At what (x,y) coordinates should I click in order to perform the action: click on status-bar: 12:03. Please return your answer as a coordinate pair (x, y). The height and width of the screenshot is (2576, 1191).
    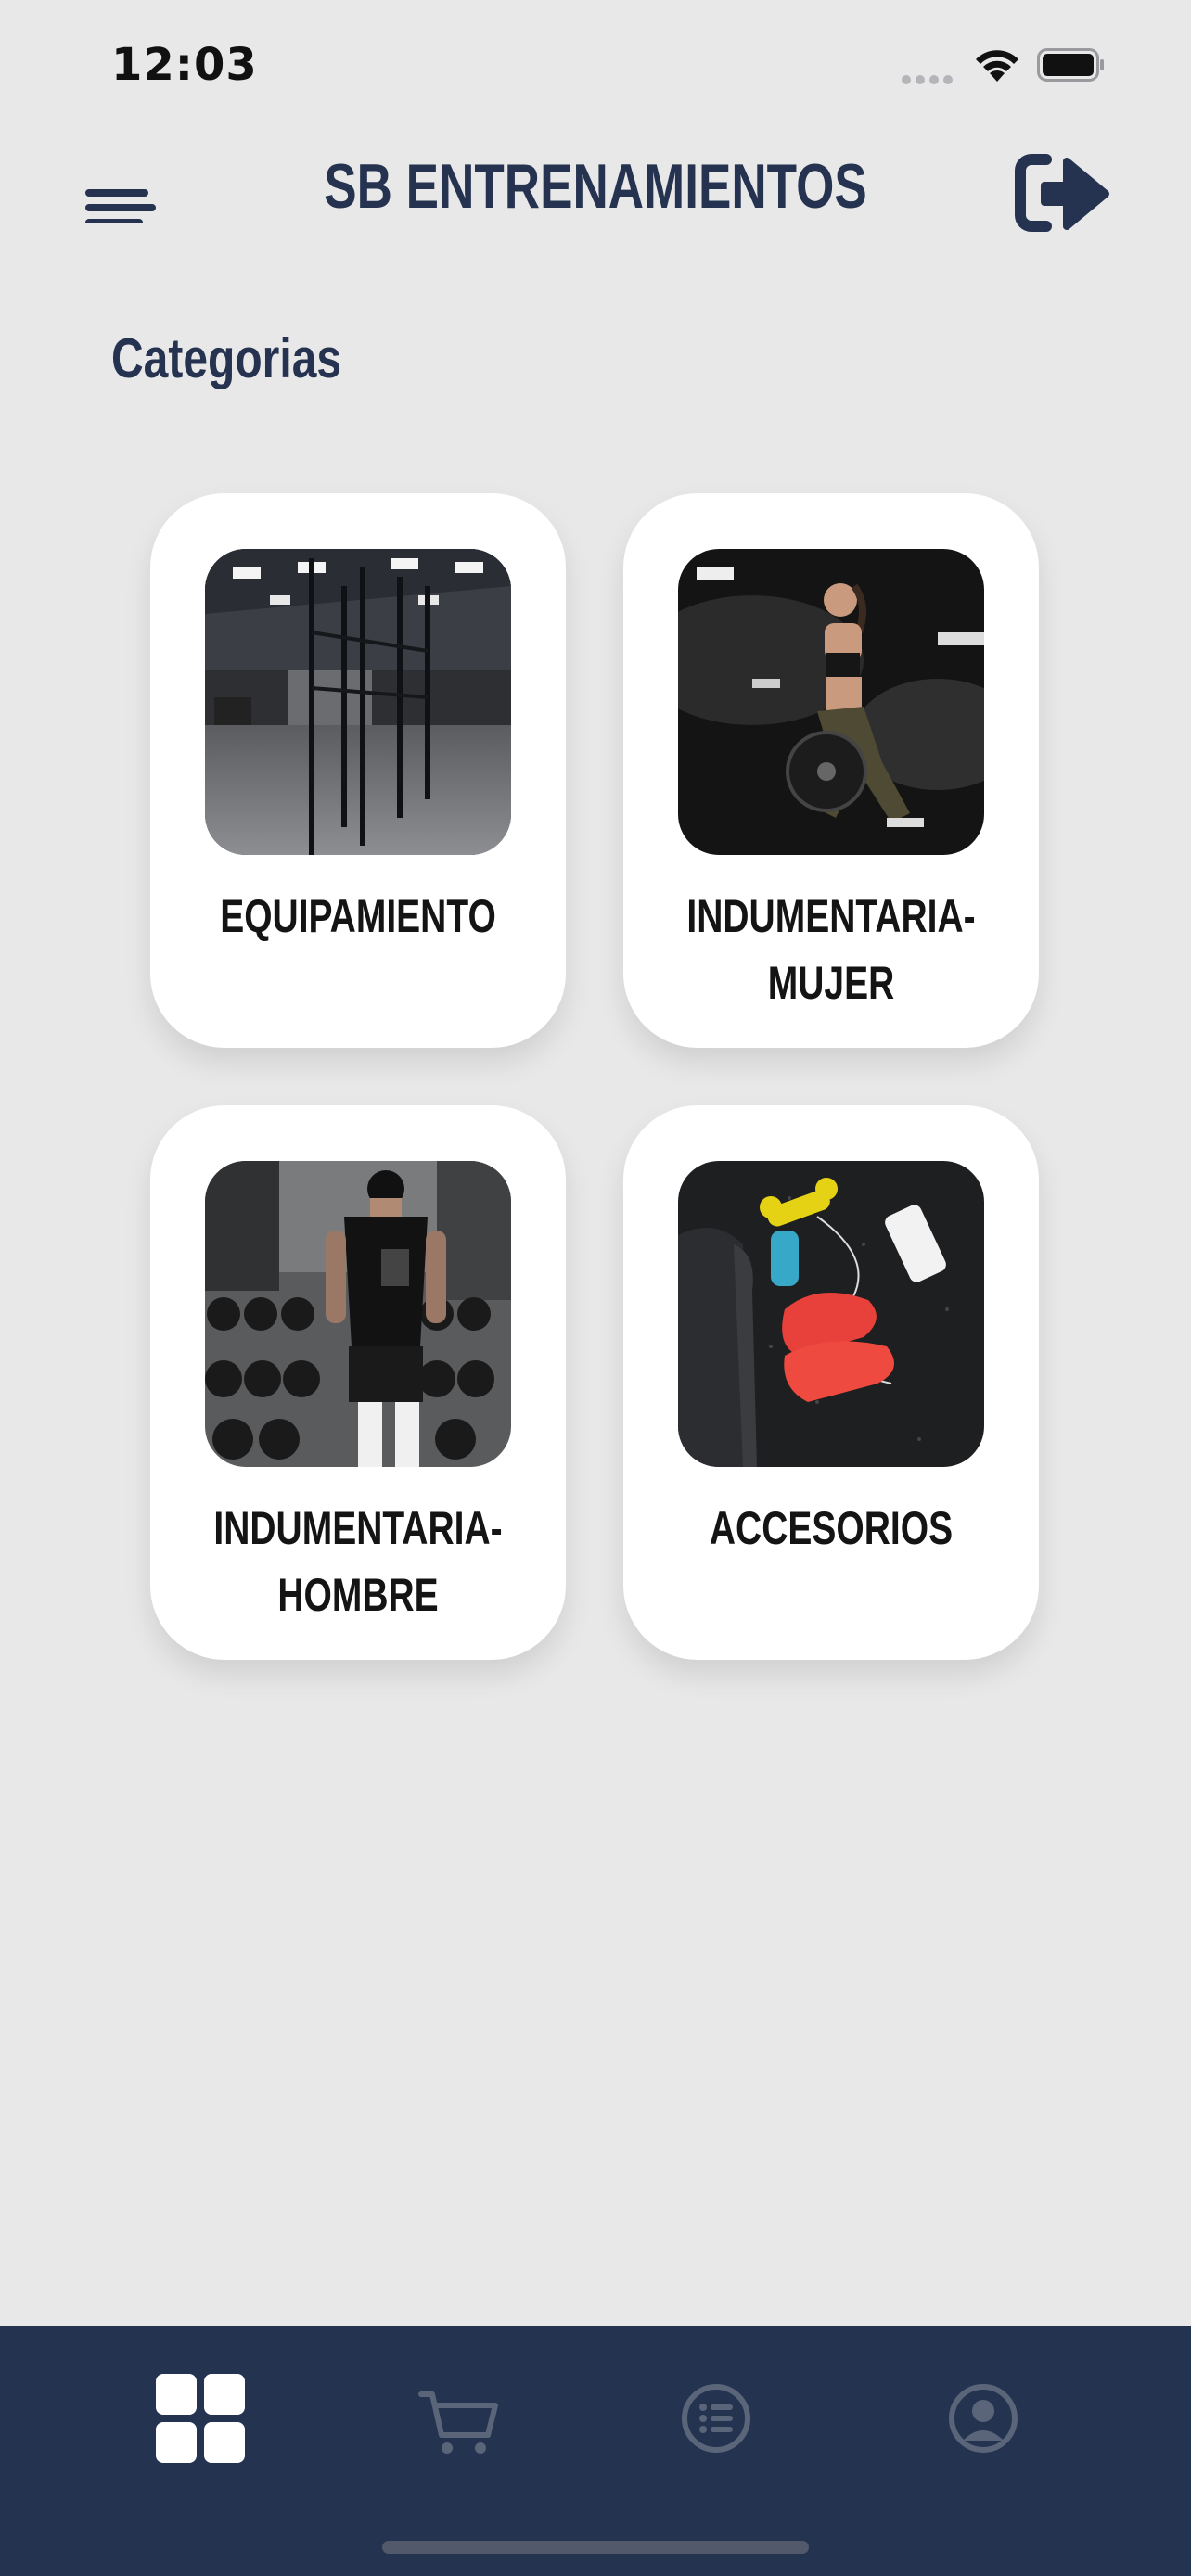
    Looking at the image, I should click on (595, 65).